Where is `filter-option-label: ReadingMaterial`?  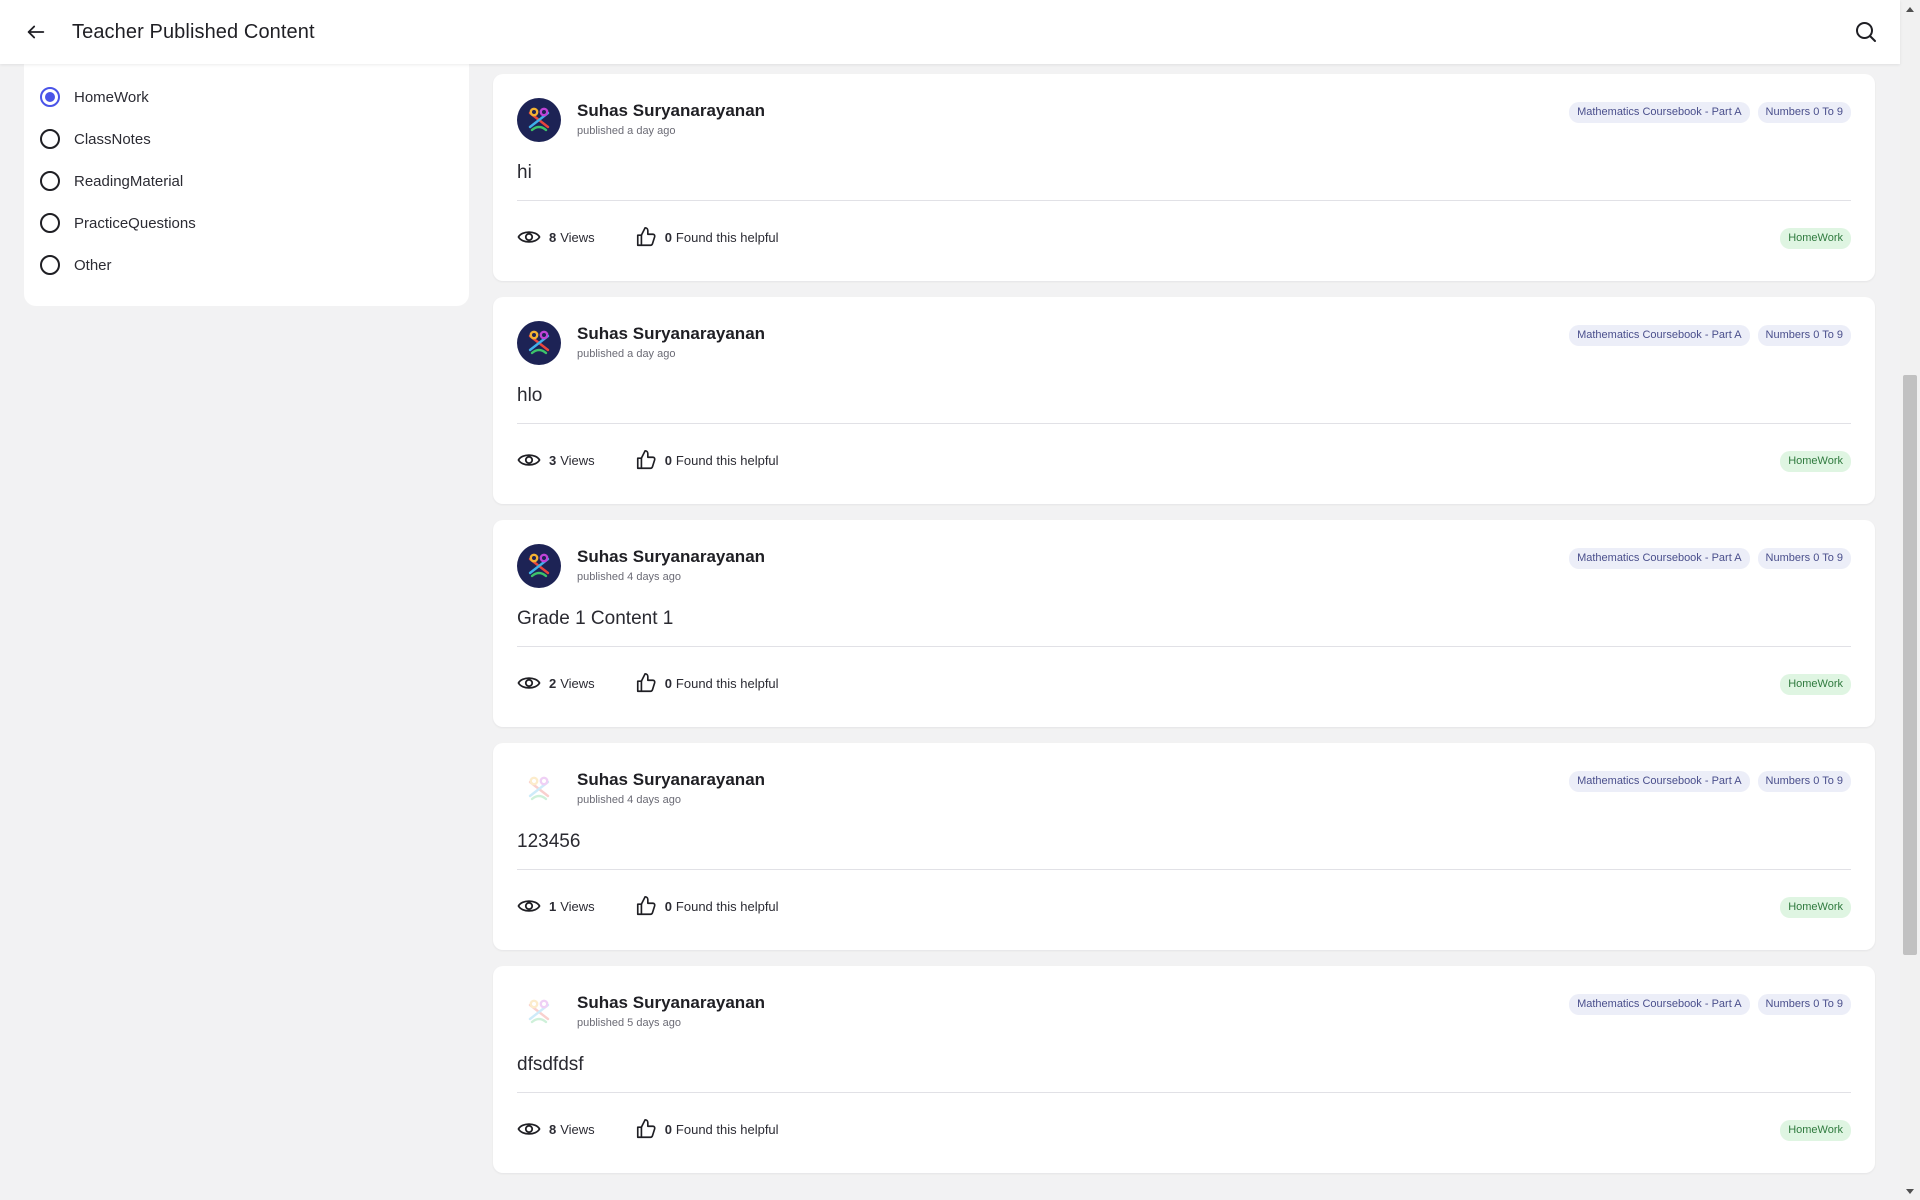 filter-option-label: ReadingMaterial is located at coordinates (129, 181).